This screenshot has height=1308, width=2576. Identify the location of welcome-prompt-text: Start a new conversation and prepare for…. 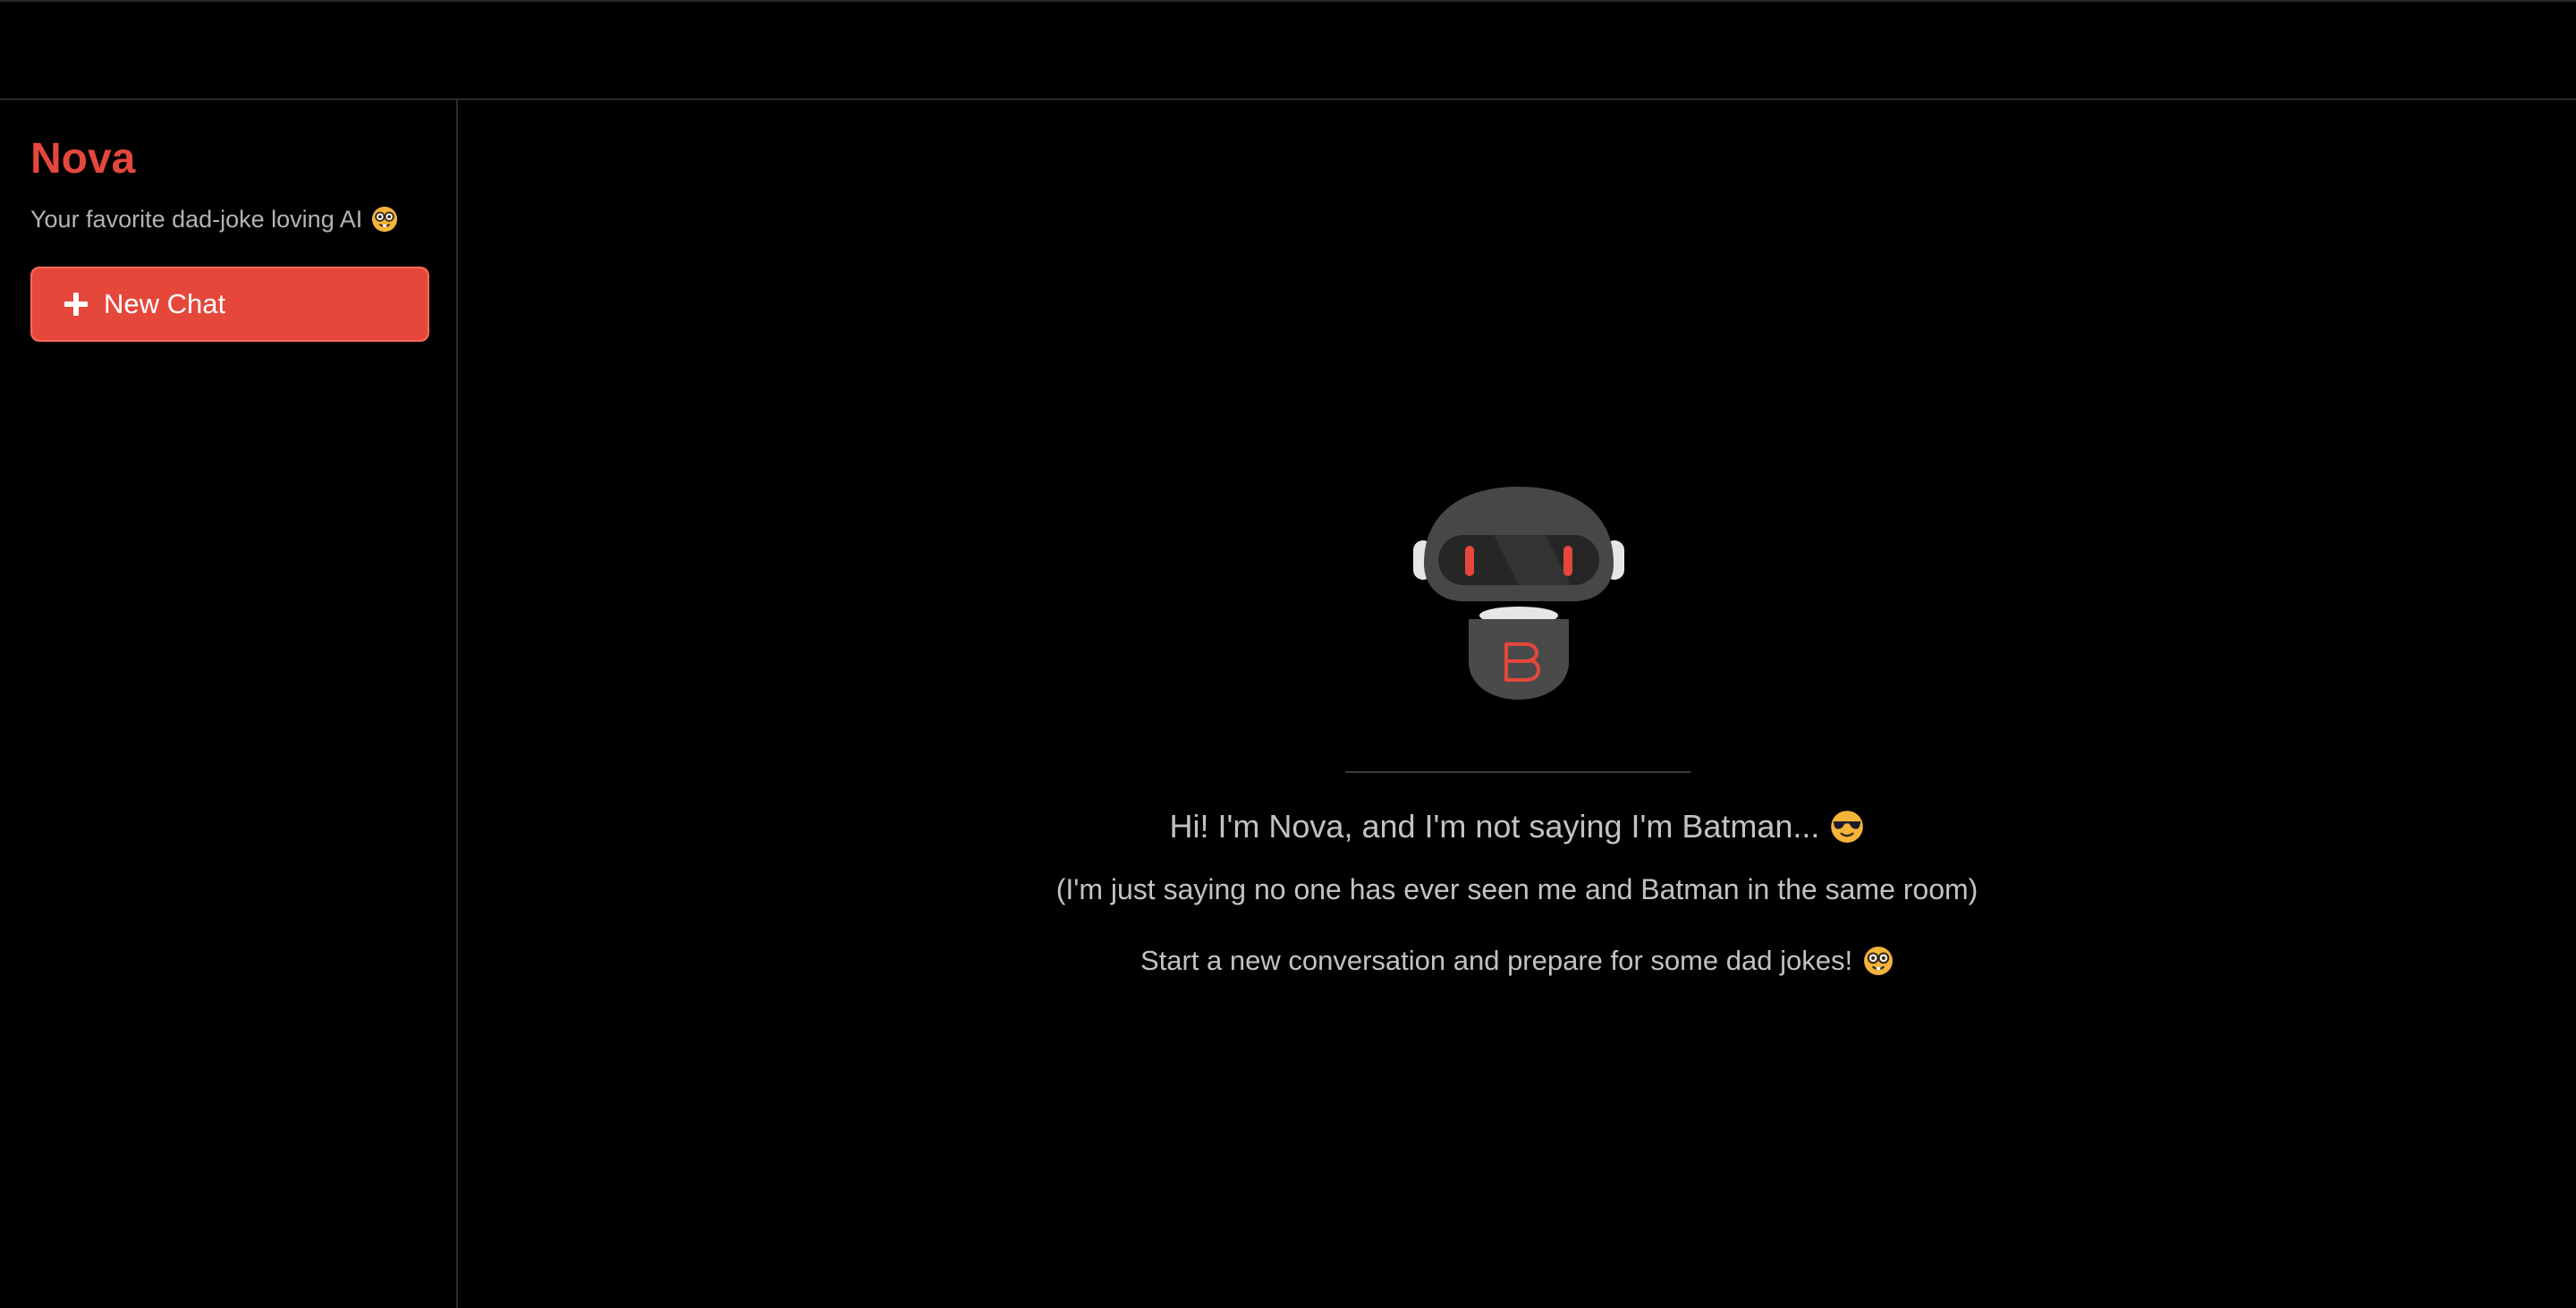
(1496, 961).